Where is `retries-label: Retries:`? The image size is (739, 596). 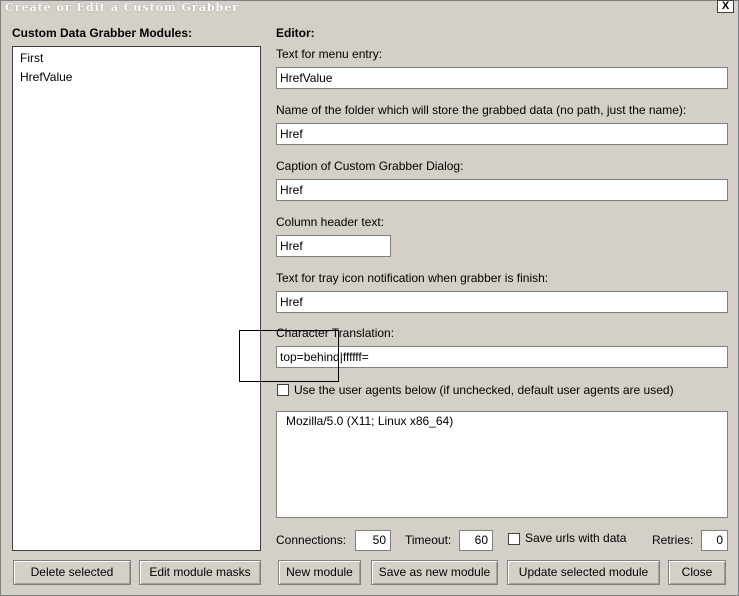 retries-label: Retries: is located at coordinates (673, 540).